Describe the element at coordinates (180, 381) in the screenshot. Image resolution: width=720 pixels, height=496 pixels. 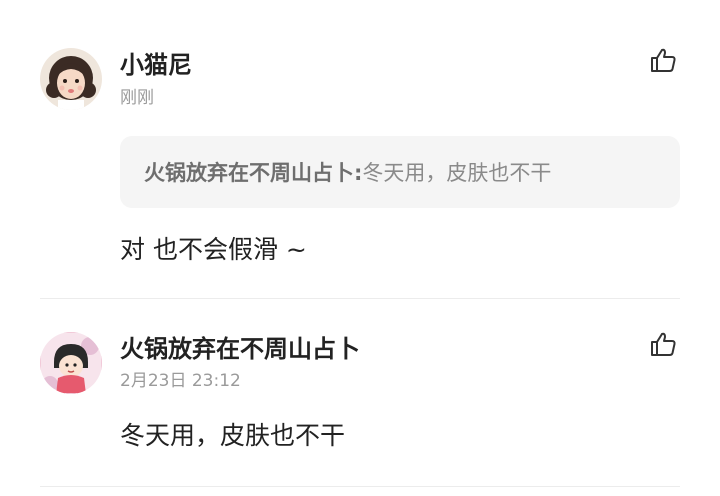
I see `comment-time: 2月23日 23:12` at that location.